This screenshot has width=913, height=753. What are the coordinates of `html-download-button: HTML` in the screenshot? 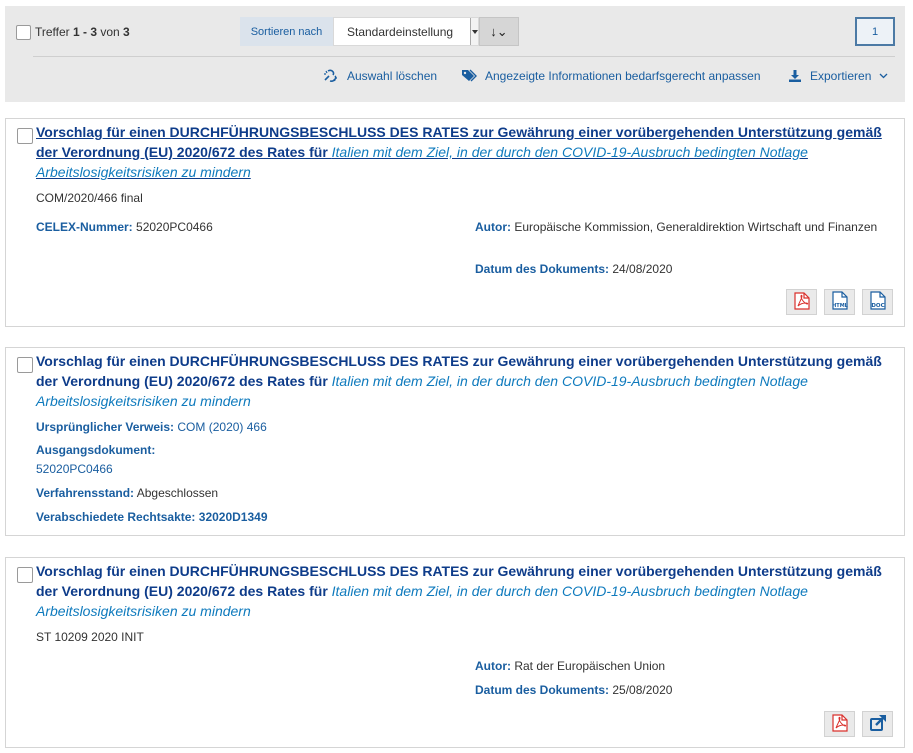 It's located at (839, 302).